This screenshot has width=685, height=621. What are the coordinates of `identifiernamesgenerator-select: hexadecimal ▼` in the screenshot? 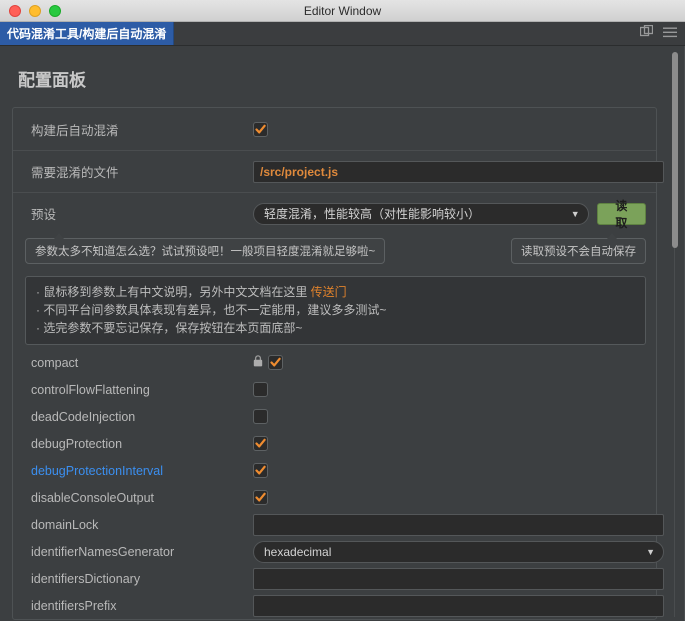 It's located at (458, 551).